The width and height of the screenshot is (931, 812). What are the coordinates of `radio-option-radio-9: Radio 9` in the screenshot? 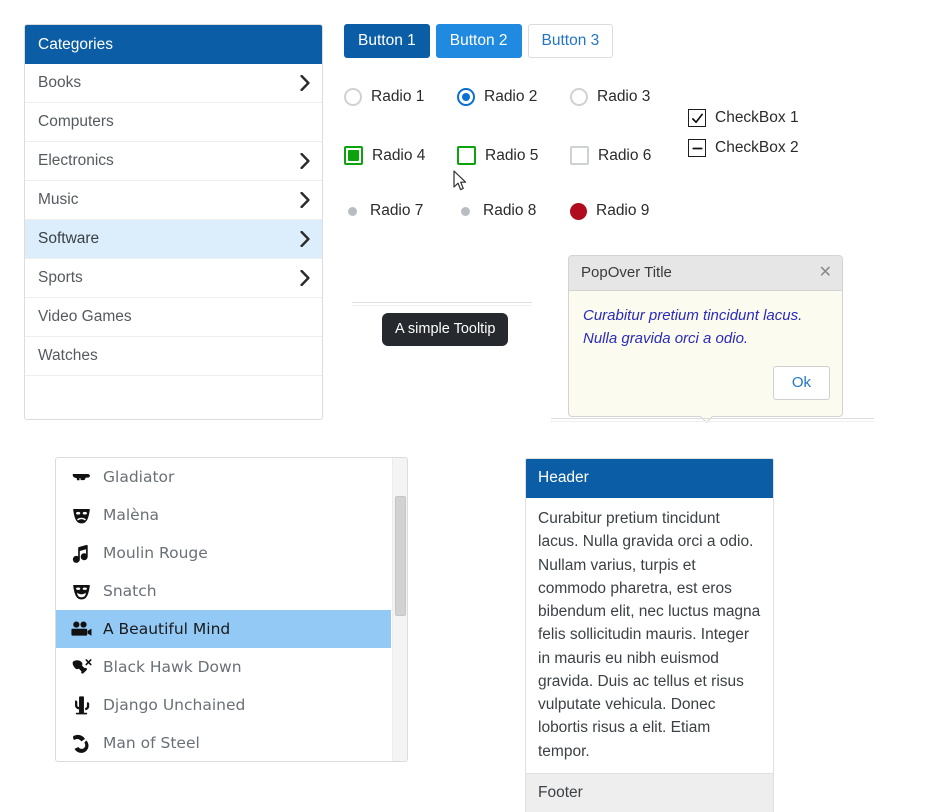 It's located at (617, 211).